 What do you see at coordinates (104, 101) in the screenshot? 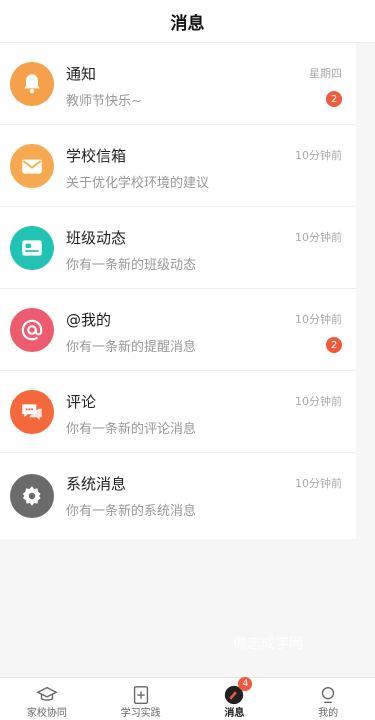
I see `message-subtitle: 教师节快乐~` at bounding box center [104, 101].